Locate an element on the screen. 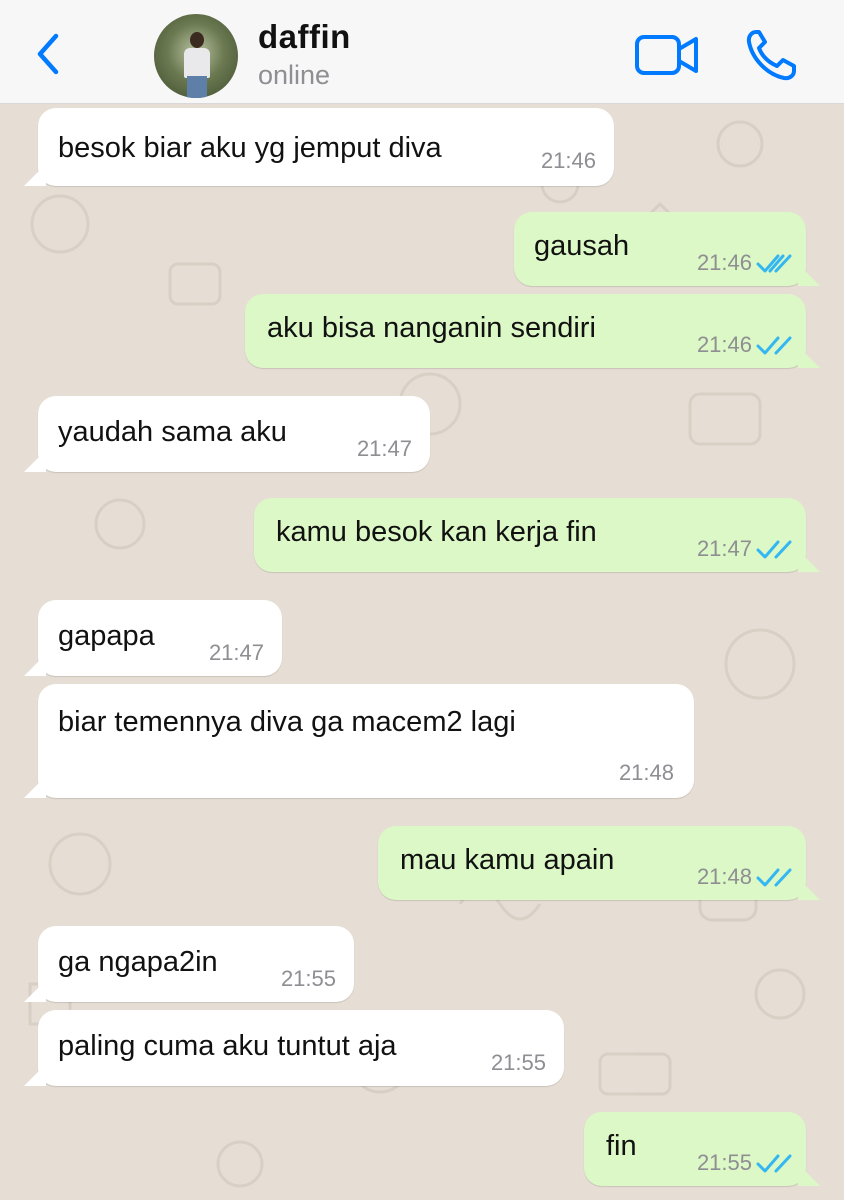 The image size is (844, 1200). message-bubble-incoming: gapapa 21:47 is located at coordinates (153, 638).